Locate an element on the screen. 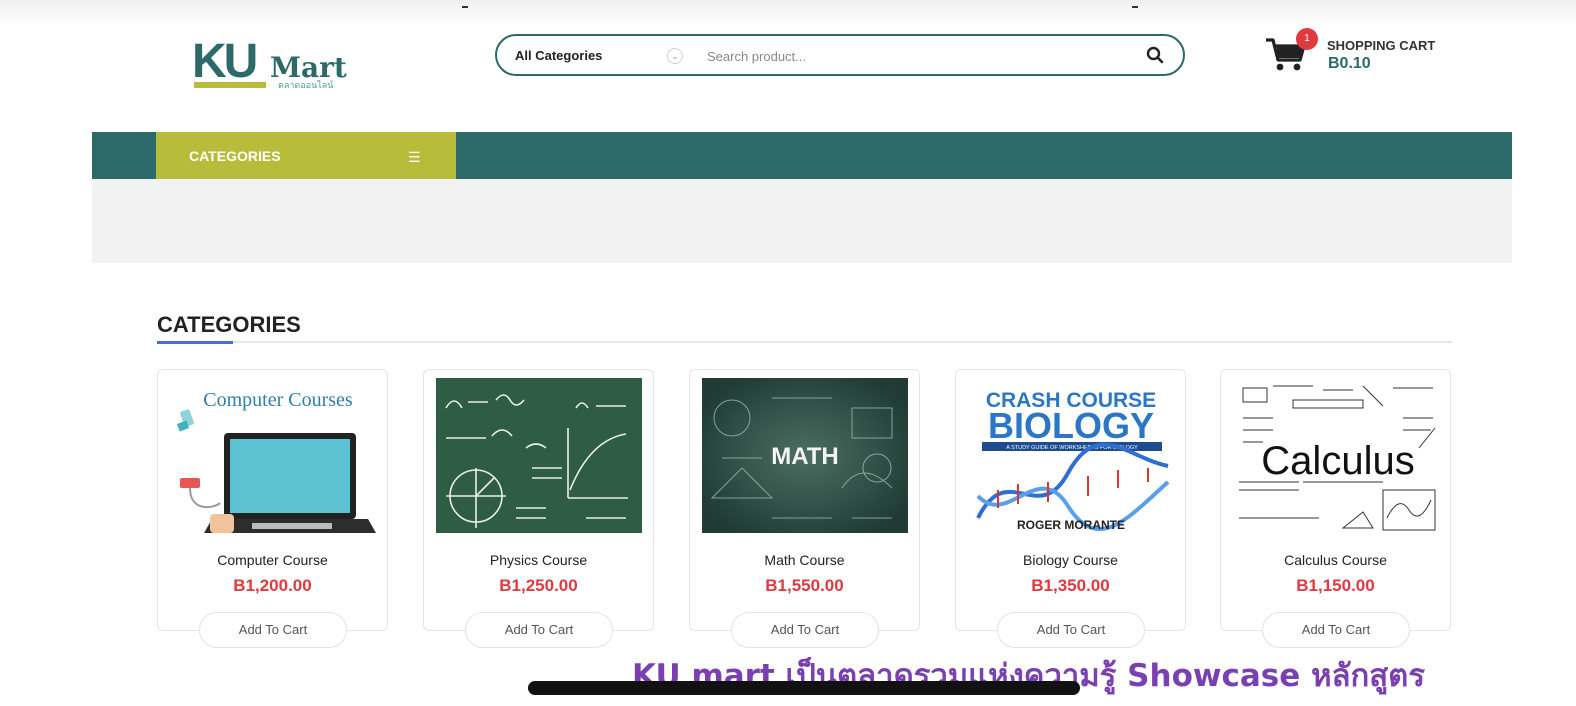  section-divider is located at coordinates (804, 342).